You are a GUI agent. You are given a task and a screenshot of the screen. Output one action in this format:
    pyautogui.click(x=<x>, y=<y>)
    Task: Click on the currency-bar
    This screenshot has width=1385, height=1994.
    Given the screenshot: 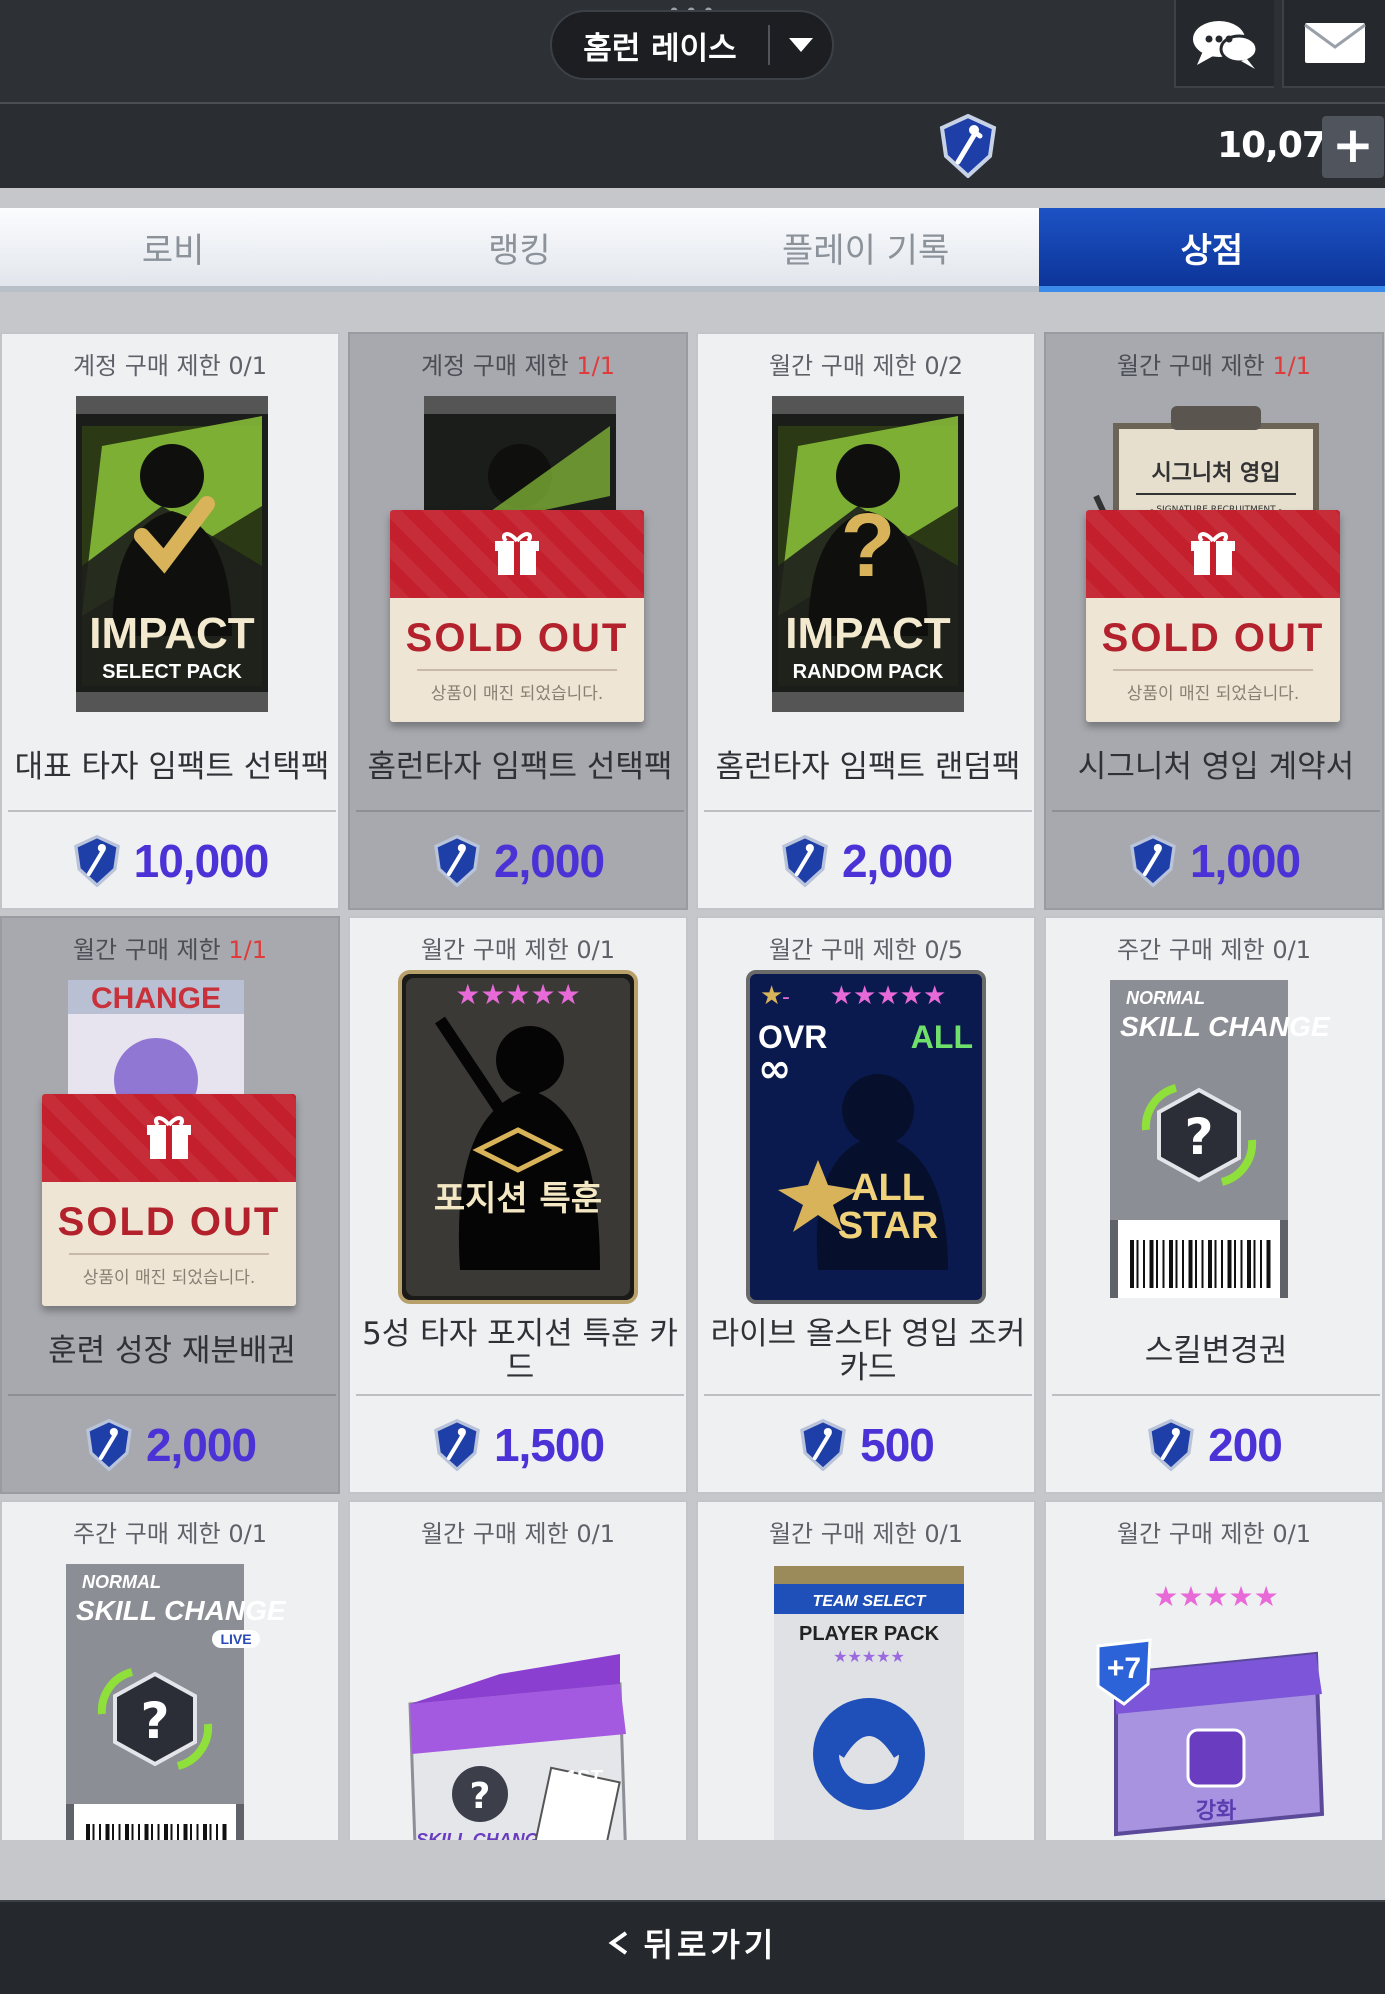 What is the action you would take?
    pyautogui.click(x=692, y=146)
    